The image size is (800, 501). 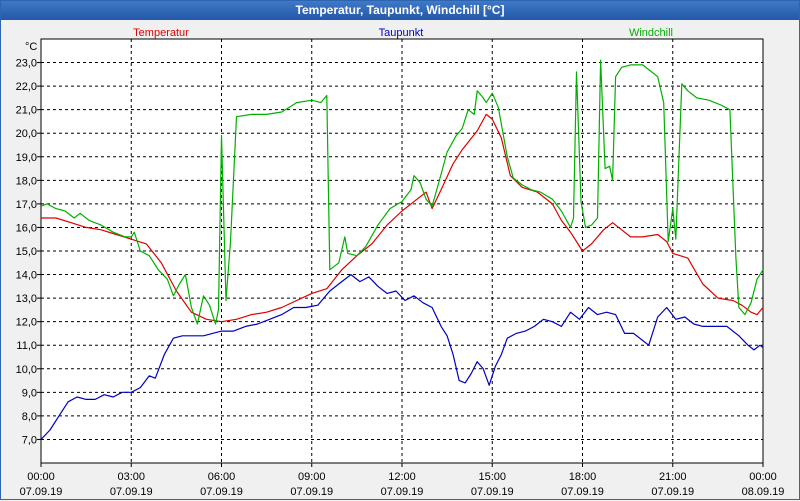 I want to click on y-tick-label: 8,0, so click(x=29, y=417).